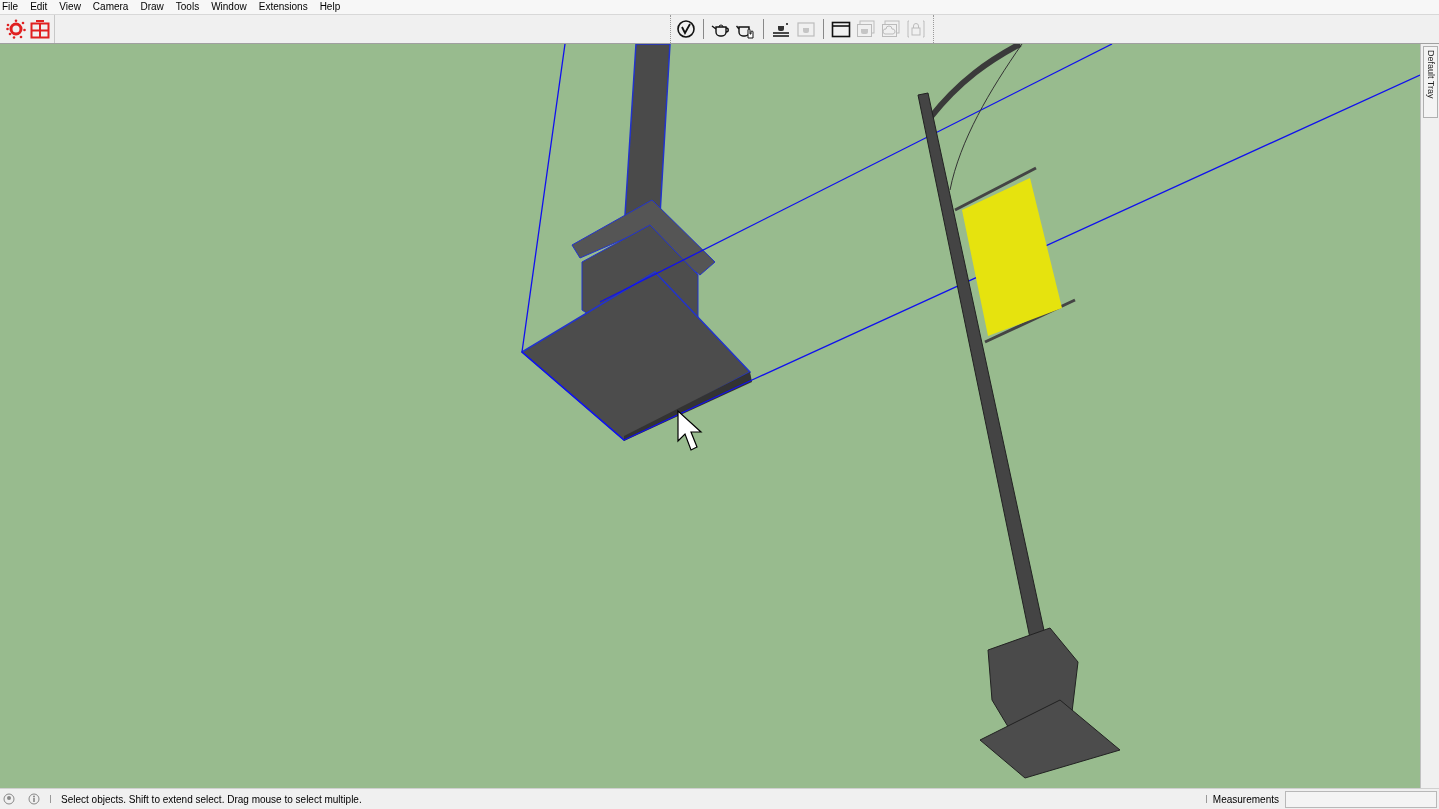  I want to click on status-message: Select objects. Shift to extend select. Drag mouse to select multiple., so click(211, 799).